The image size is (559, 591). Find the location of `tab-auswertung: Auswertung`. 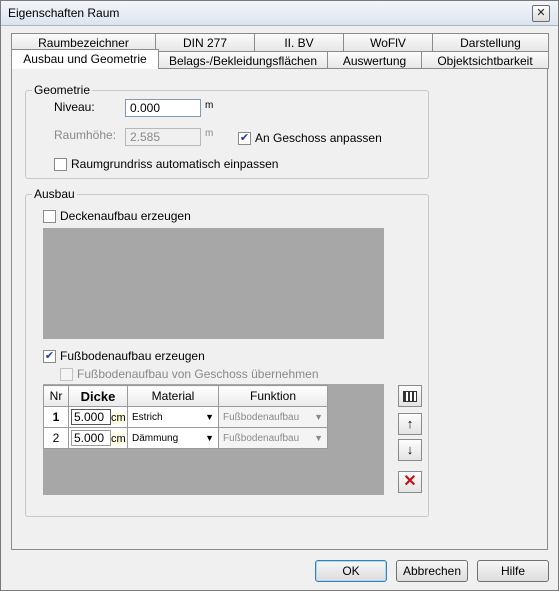

tab-auswertung: Auswertung is located at coordinates (374, 60).